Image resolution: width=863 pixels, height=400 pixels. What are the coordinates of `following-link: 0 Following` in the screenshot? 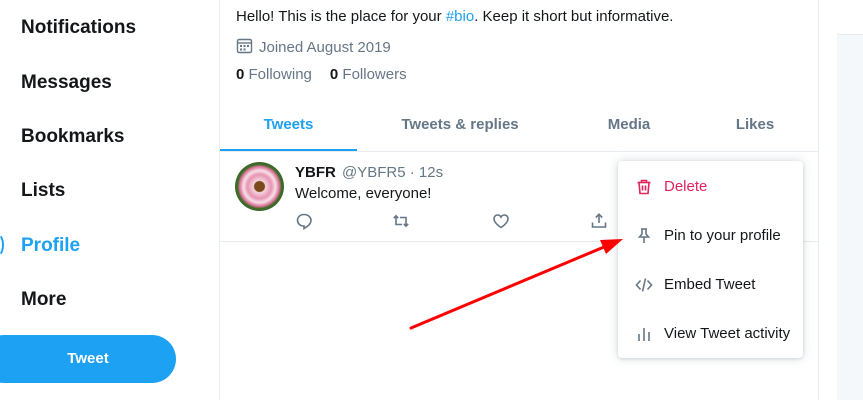 It's located at (274, 74).